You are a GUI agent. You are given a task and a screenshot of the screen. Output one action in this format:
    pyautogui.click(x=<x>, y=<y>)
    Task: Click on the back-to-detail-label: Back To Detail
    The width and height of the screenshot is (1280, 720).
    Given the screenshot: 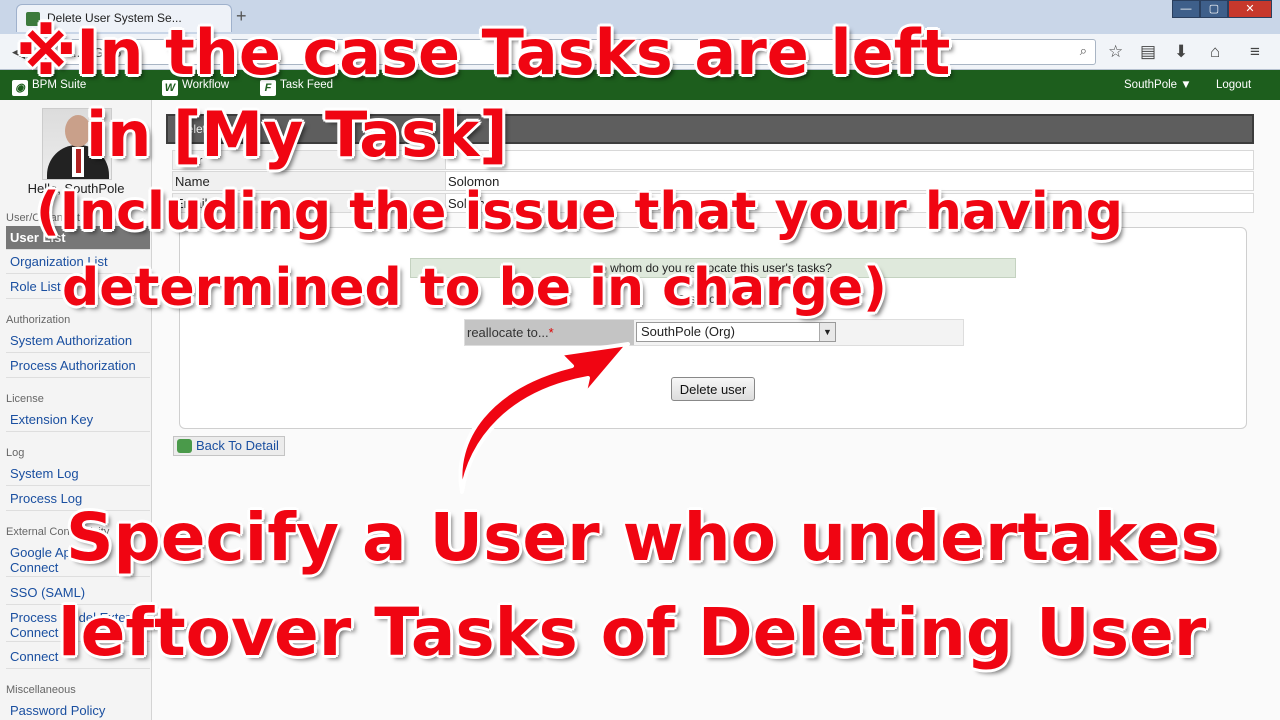 What is the action you would take?
    pyautogui.click(x=237, y=445)
    